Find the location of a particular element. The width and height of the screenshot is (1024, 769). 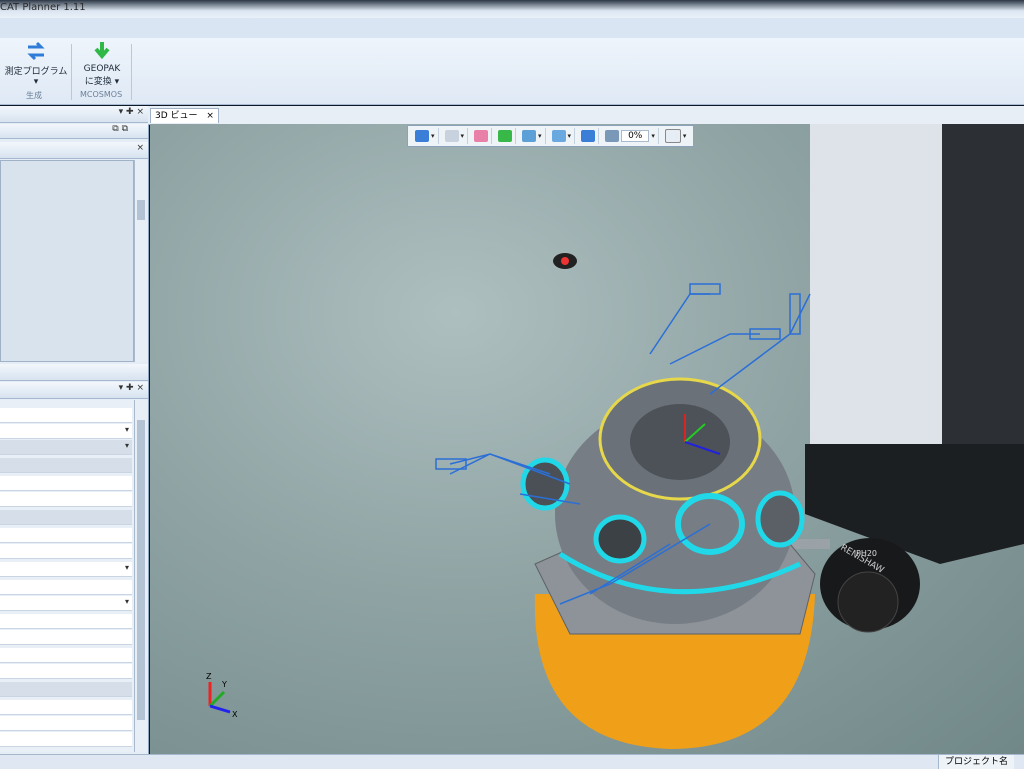

view-cube-button: ▾ is located at coordinates (425, 136).